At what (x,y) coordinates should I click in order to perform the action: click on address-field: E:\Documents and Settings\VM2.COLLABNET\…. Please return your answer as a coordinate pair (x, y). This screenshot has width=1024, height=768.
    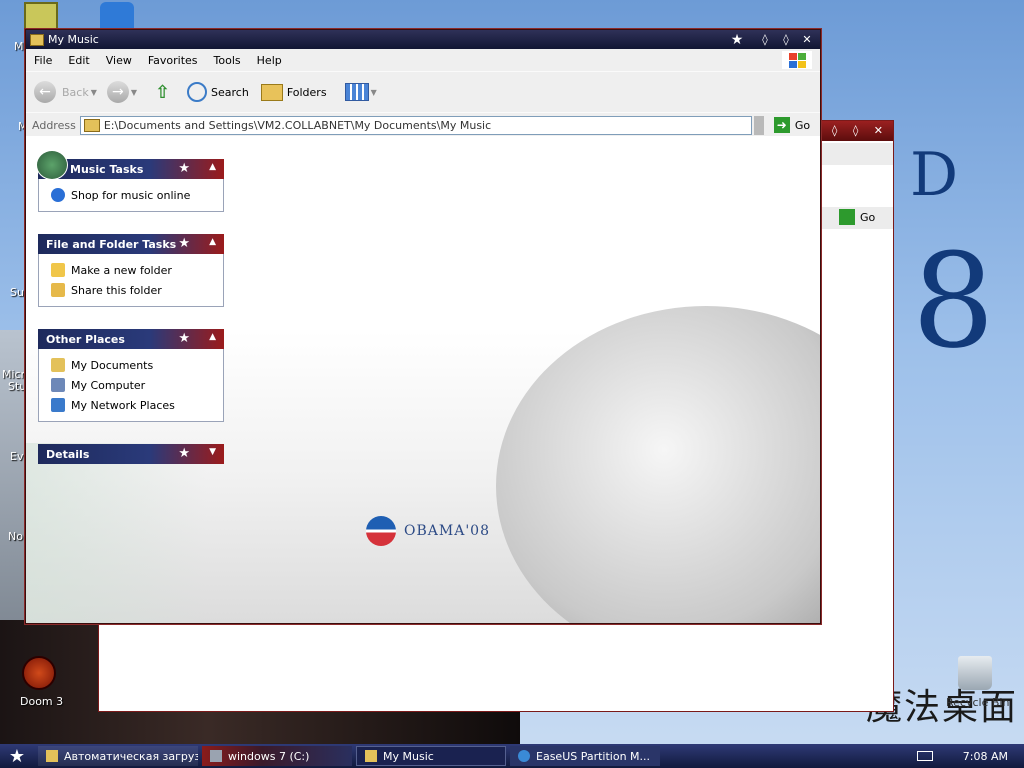
    Looking at the image, I should click on (415, 125).